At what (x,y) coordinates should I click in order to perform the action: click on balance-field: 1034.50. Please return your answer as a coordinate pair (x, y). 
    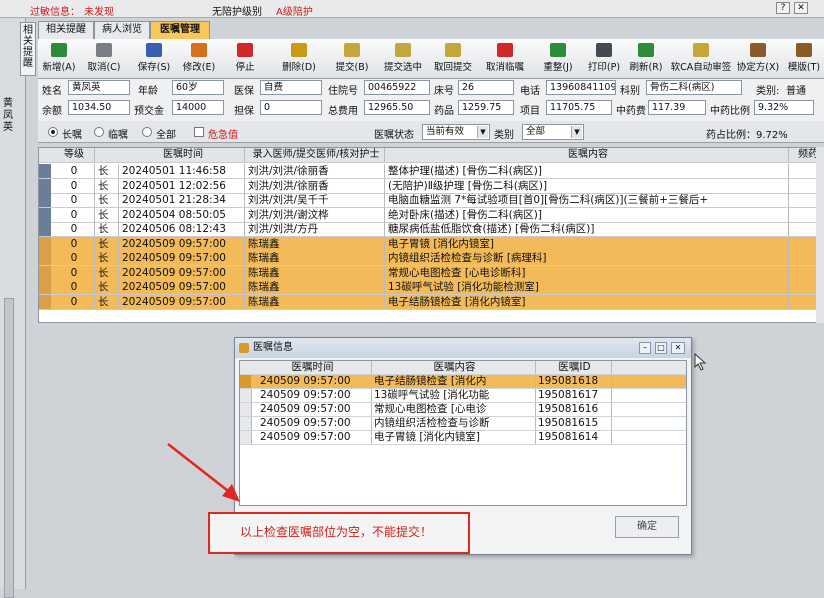
    Looking at the image, I should click on (99, 107).